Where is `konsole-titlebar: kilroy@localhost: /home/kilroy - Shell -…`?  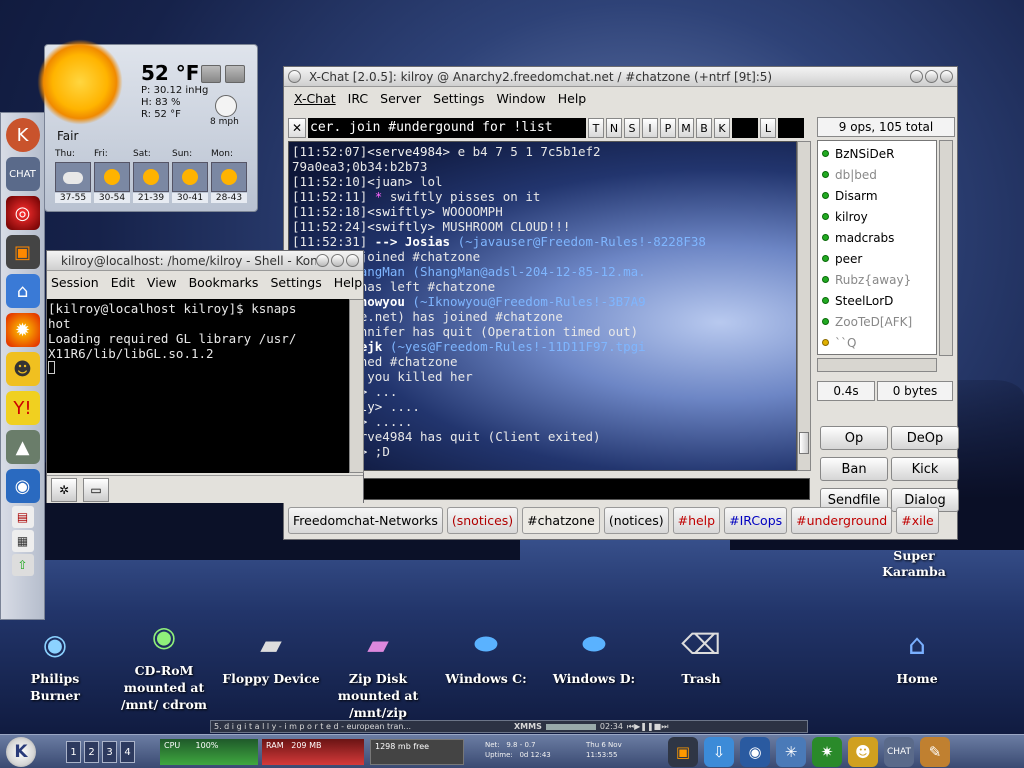
konsole-titlebar: kilroy@localhost: /home/kilroy - Shell -… is located at coordinates (205, 261).